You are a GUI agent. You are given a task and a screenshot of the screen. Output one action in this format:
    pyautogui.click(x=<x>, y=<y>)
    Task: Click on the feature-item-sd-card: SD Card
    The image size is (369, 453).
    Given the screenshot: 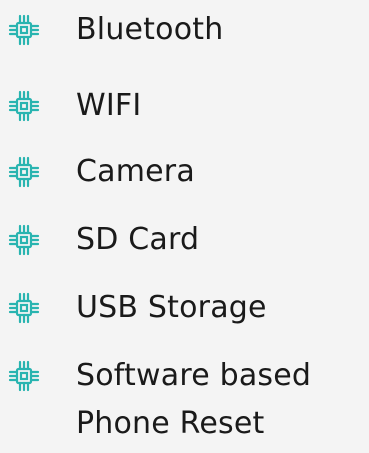 What is the action you would take?
    pyautogui.click(x=184, y=240)
    